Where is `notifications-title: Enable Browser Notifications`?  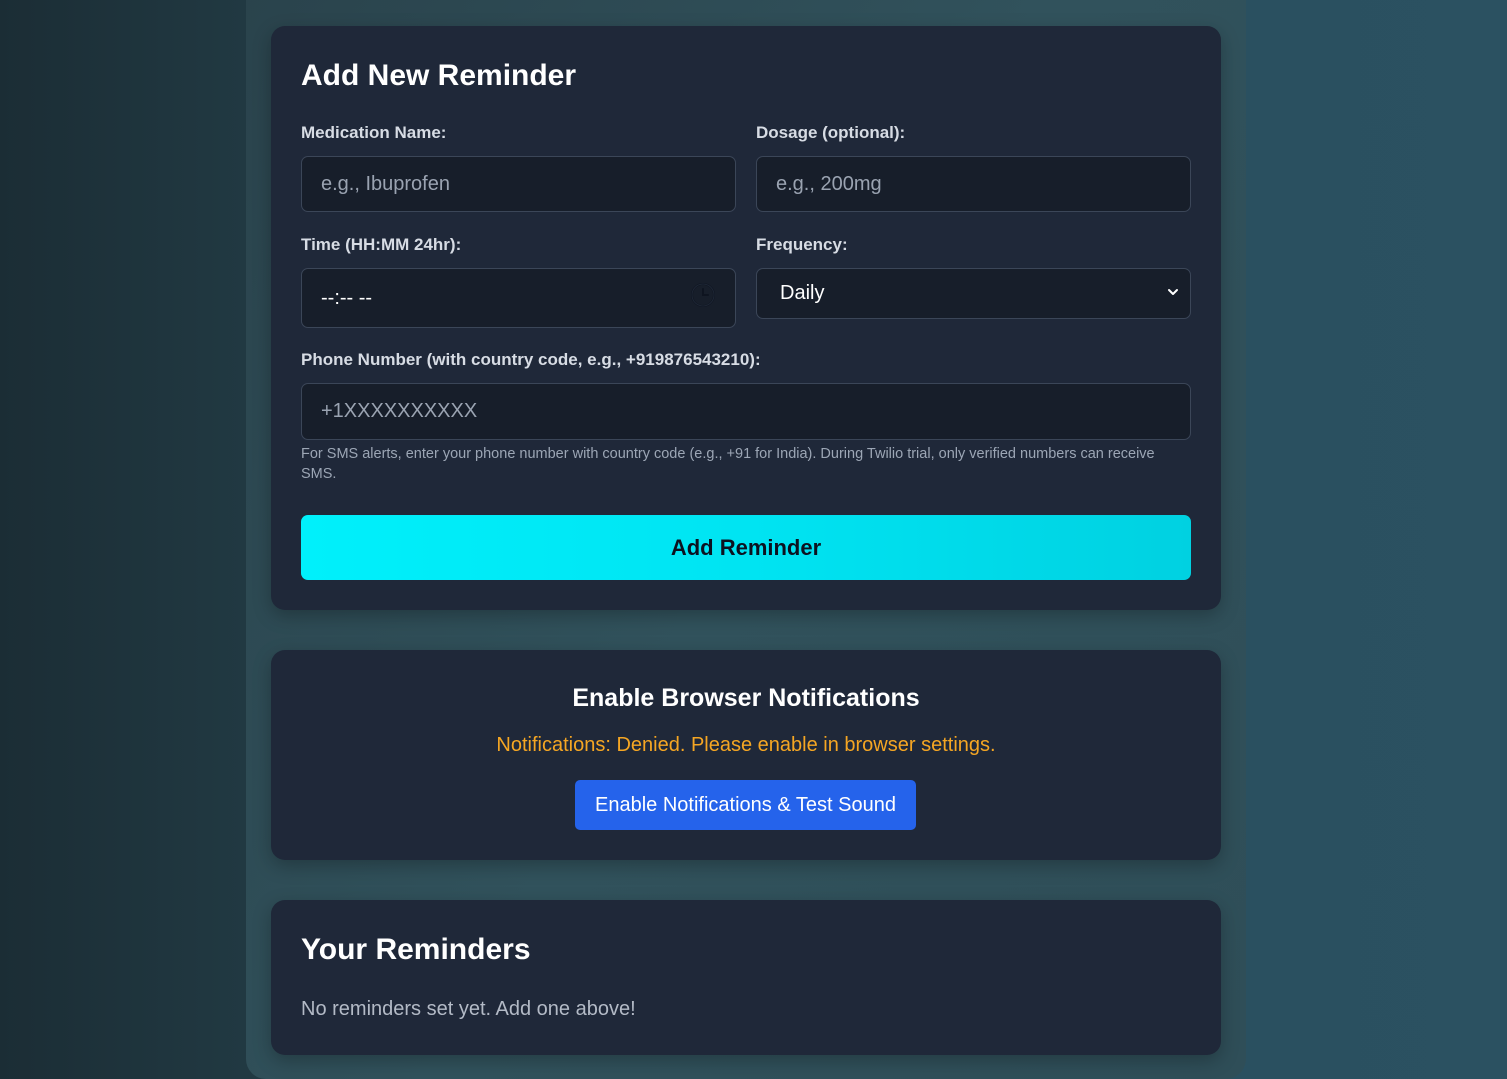
notifications-title: Enable Browser Notifications is located at coordinates (746, 698).